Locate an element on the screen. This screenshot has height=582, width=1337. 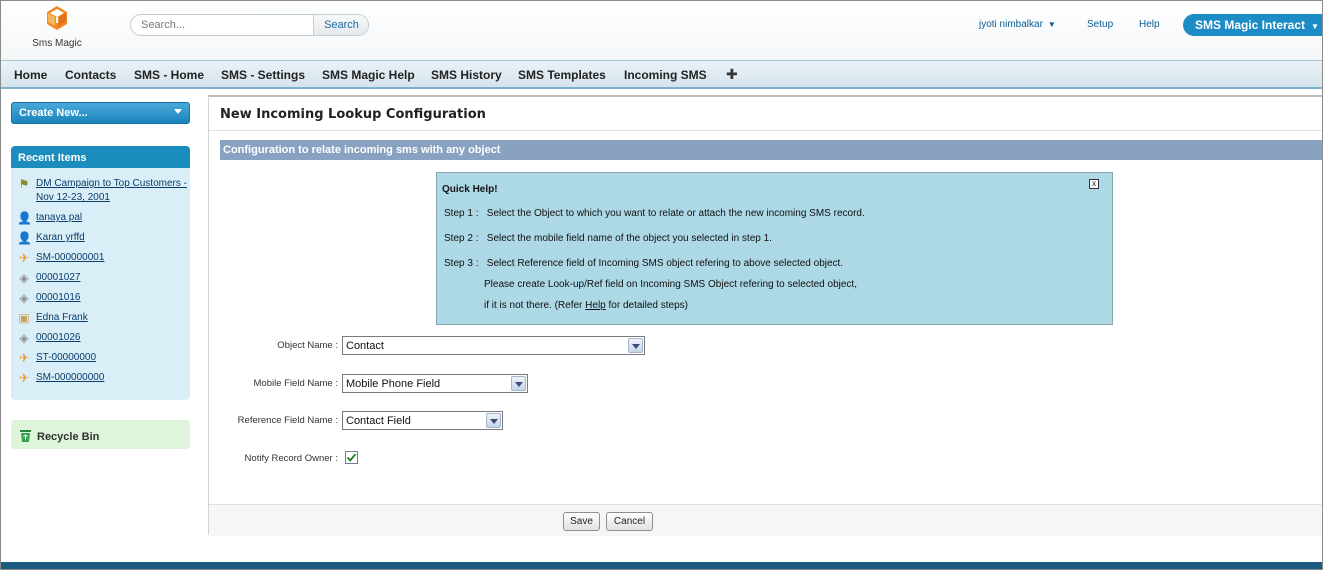
footer-bar is located at coordinates (661, 565).